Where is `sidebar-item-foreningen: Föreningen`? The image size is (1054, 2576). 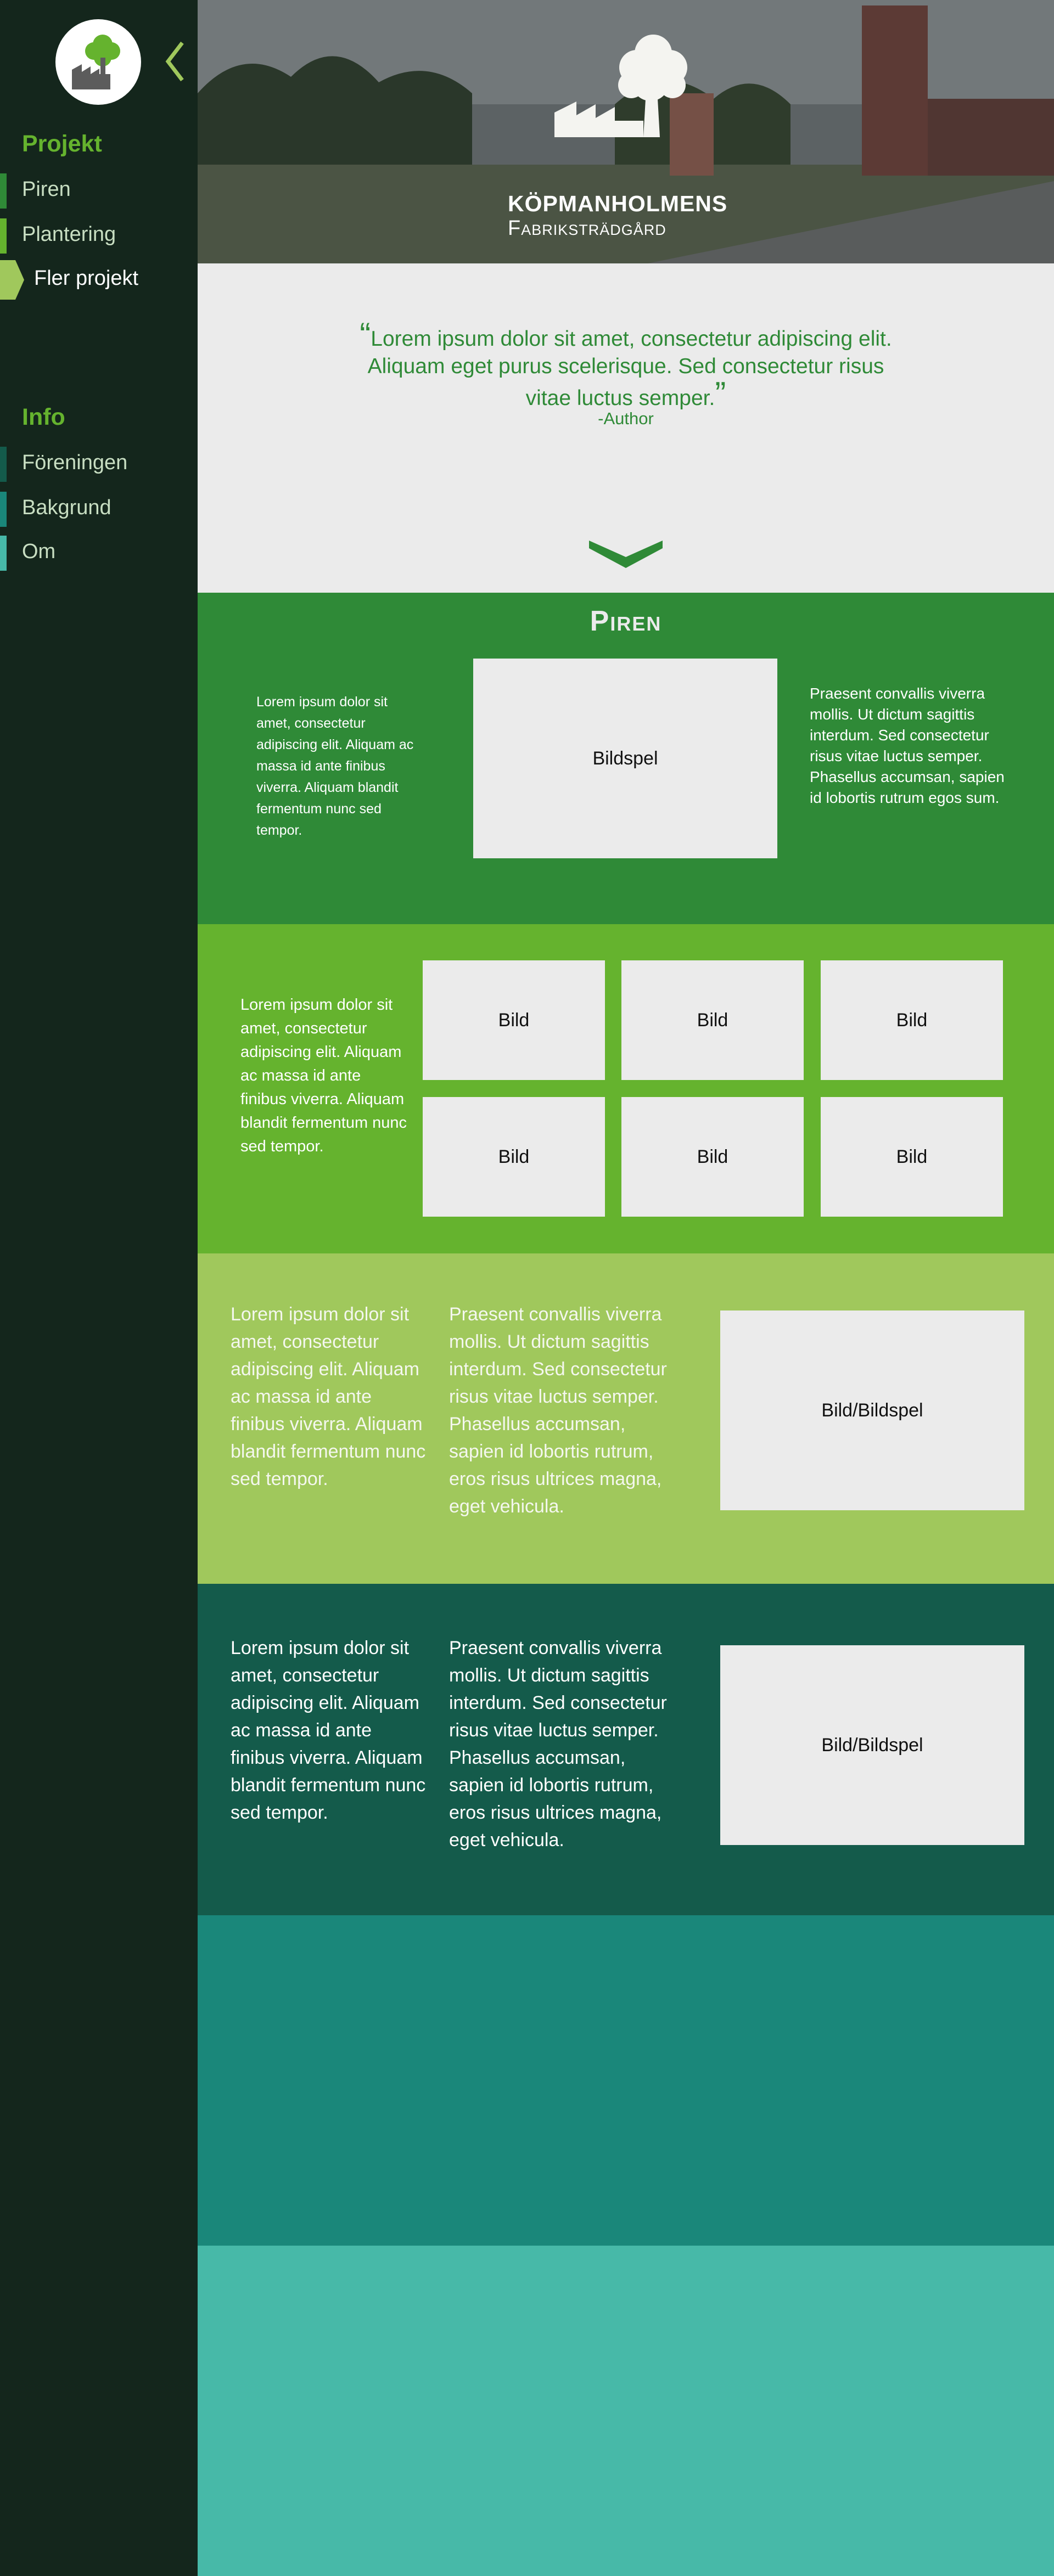
sidebar-item-foreningen: Föreningen is located at coordinates (99, 465).